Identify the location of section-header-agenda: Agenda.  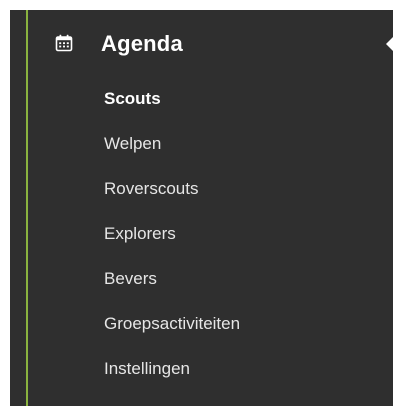
(201, 47).